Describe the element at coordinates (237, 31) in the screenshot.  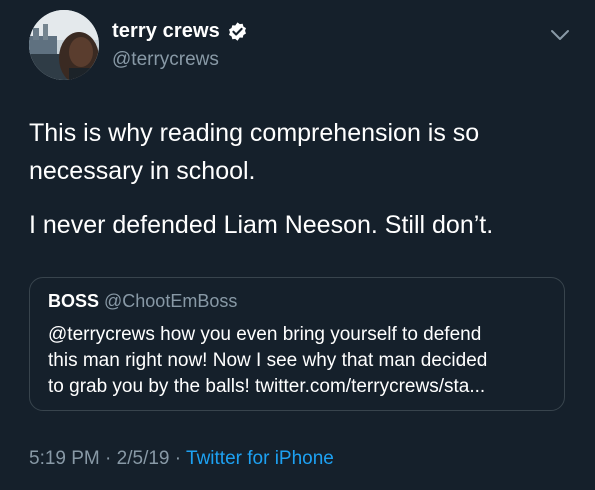
I see `verified-badge-icon` at that location.